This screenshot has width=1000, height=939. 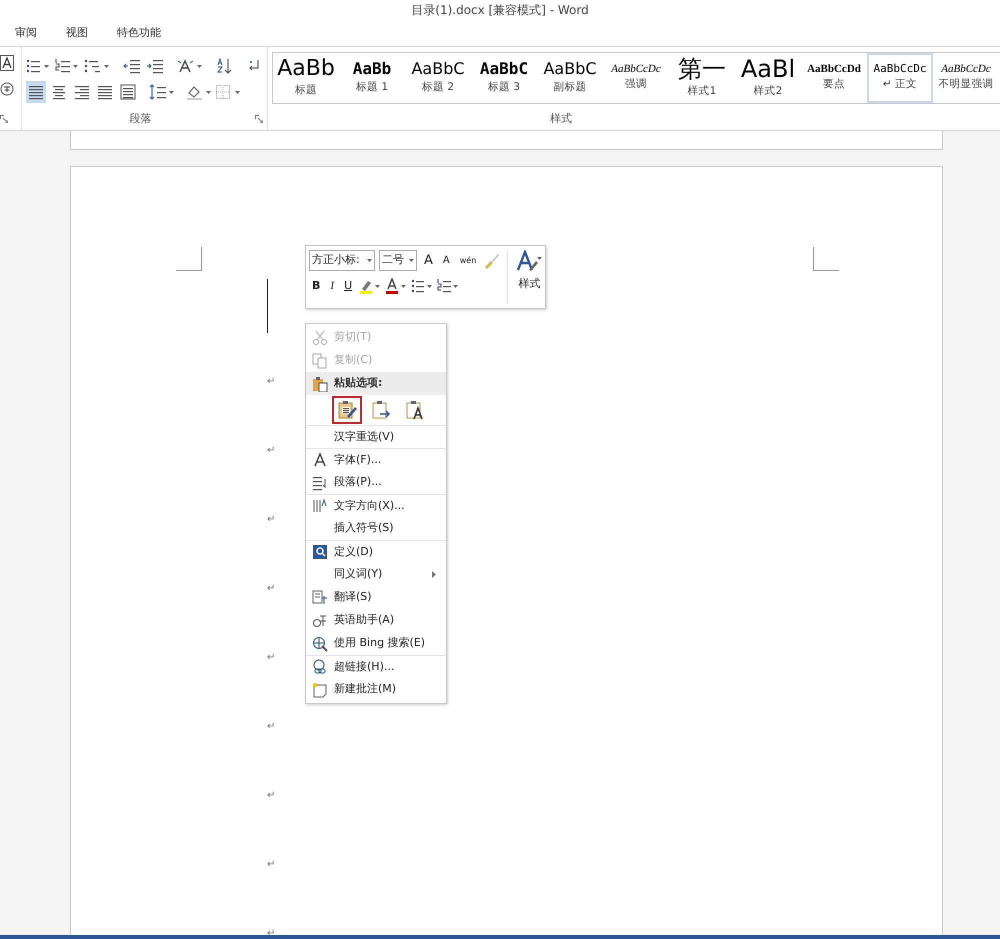 I want to click on menu-item: 汉字重选(V), so click(x=376, y=436).